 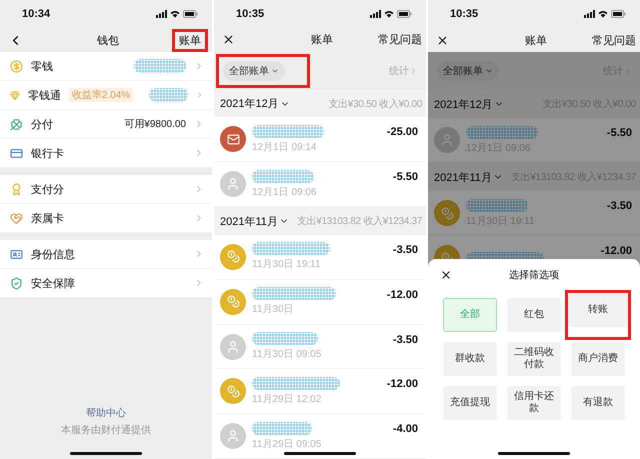 I want to click on row-value: 可用¥9800.00, so click(x=155, y=124).